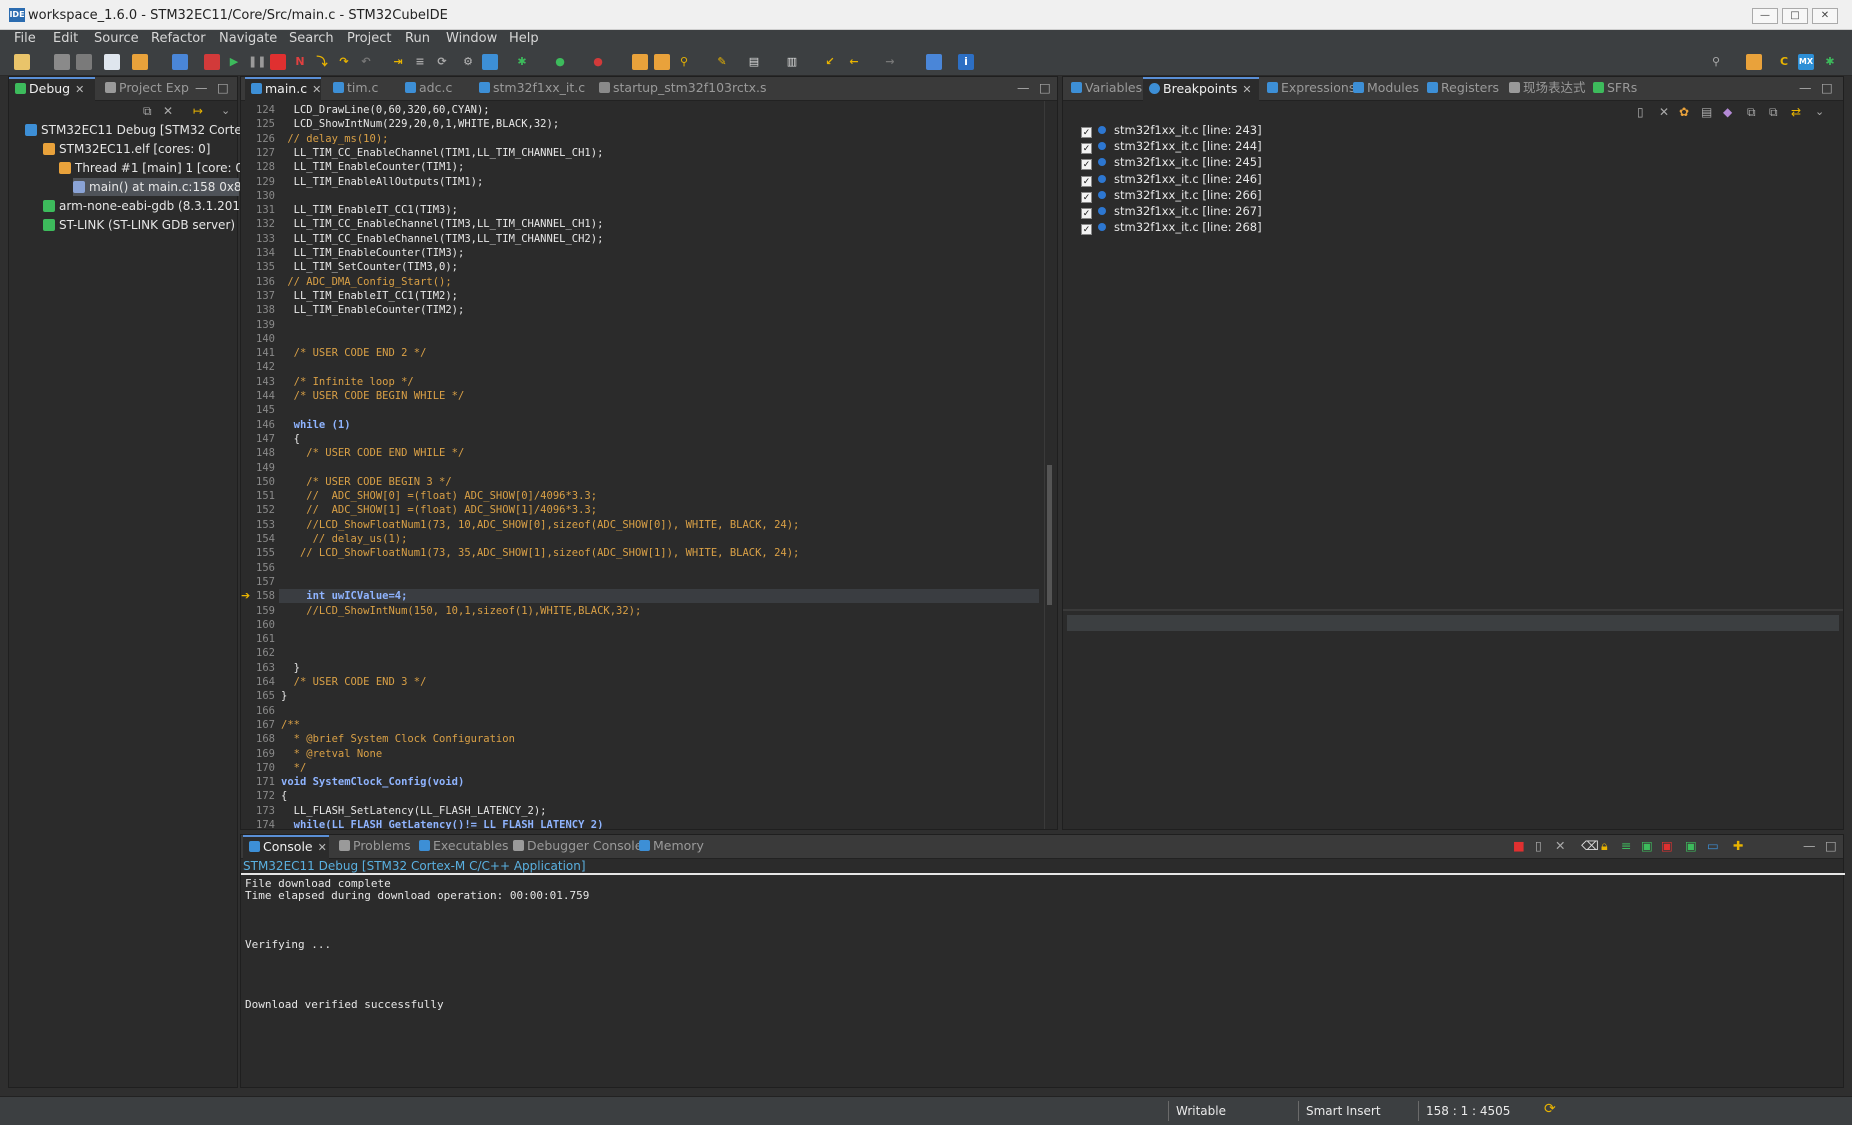 The width and height of the screenshot is (1852, 1125). Describe the element at coordinates (398, 739) in the screenshot. I see `code-line: * @brief System Clock Configuration` at that location.